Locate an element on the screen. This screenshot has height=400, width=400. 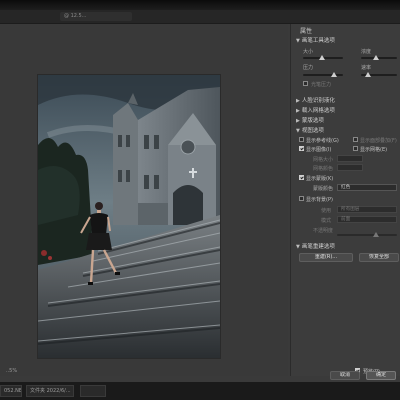
stylus-pressure-checkbox is located at coordinates (305, 83).